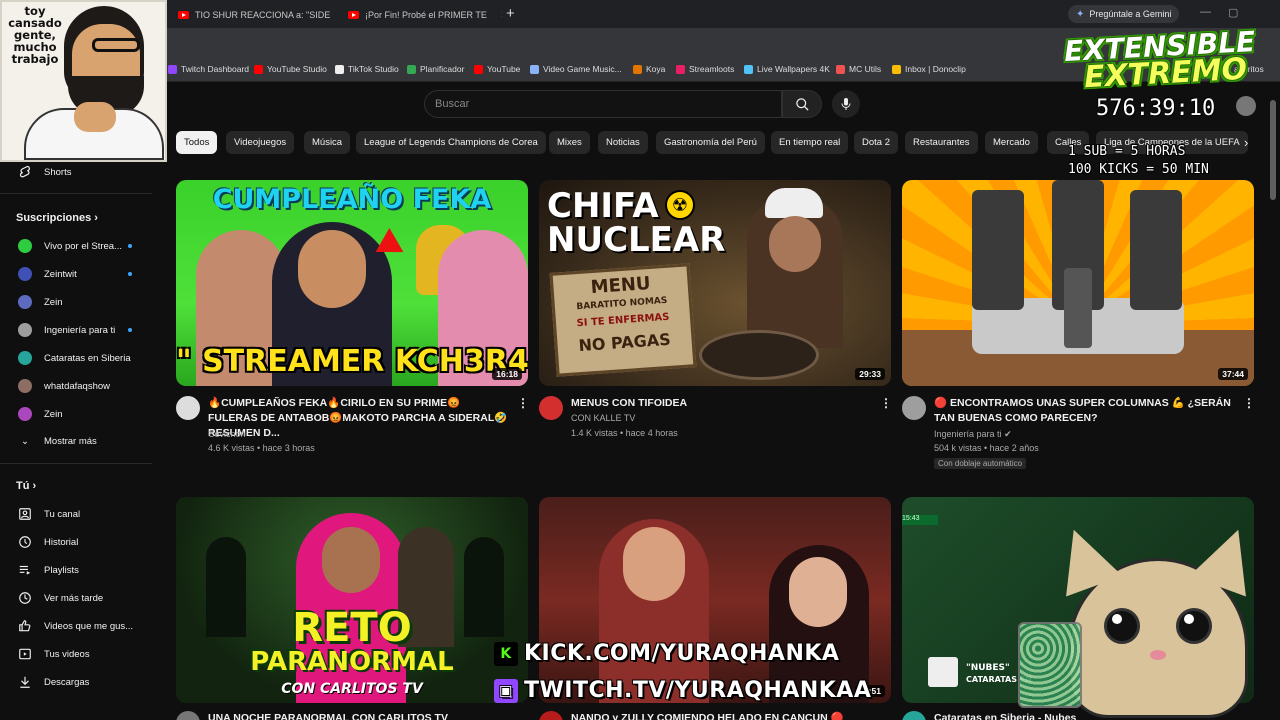 The height and width of the screenshot is (720, 1280). What do you see at coordinates (698, 690) in the screenshot?
I see `twitch-url: TWITCH.TV/YURAQHANKAA` at bounding box center [698, 690].